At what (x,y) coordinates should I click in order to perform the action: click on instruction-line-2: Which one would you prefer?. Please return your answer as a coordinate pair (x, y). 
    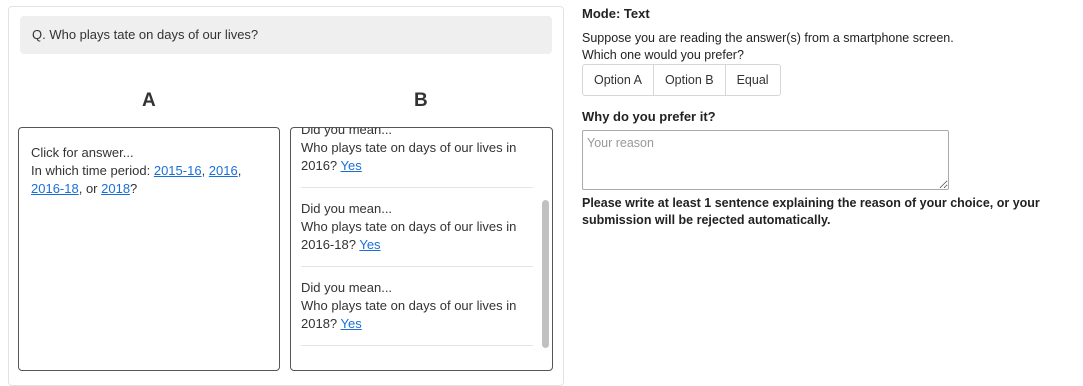
    Looking at the image, I should click on (663, 55).